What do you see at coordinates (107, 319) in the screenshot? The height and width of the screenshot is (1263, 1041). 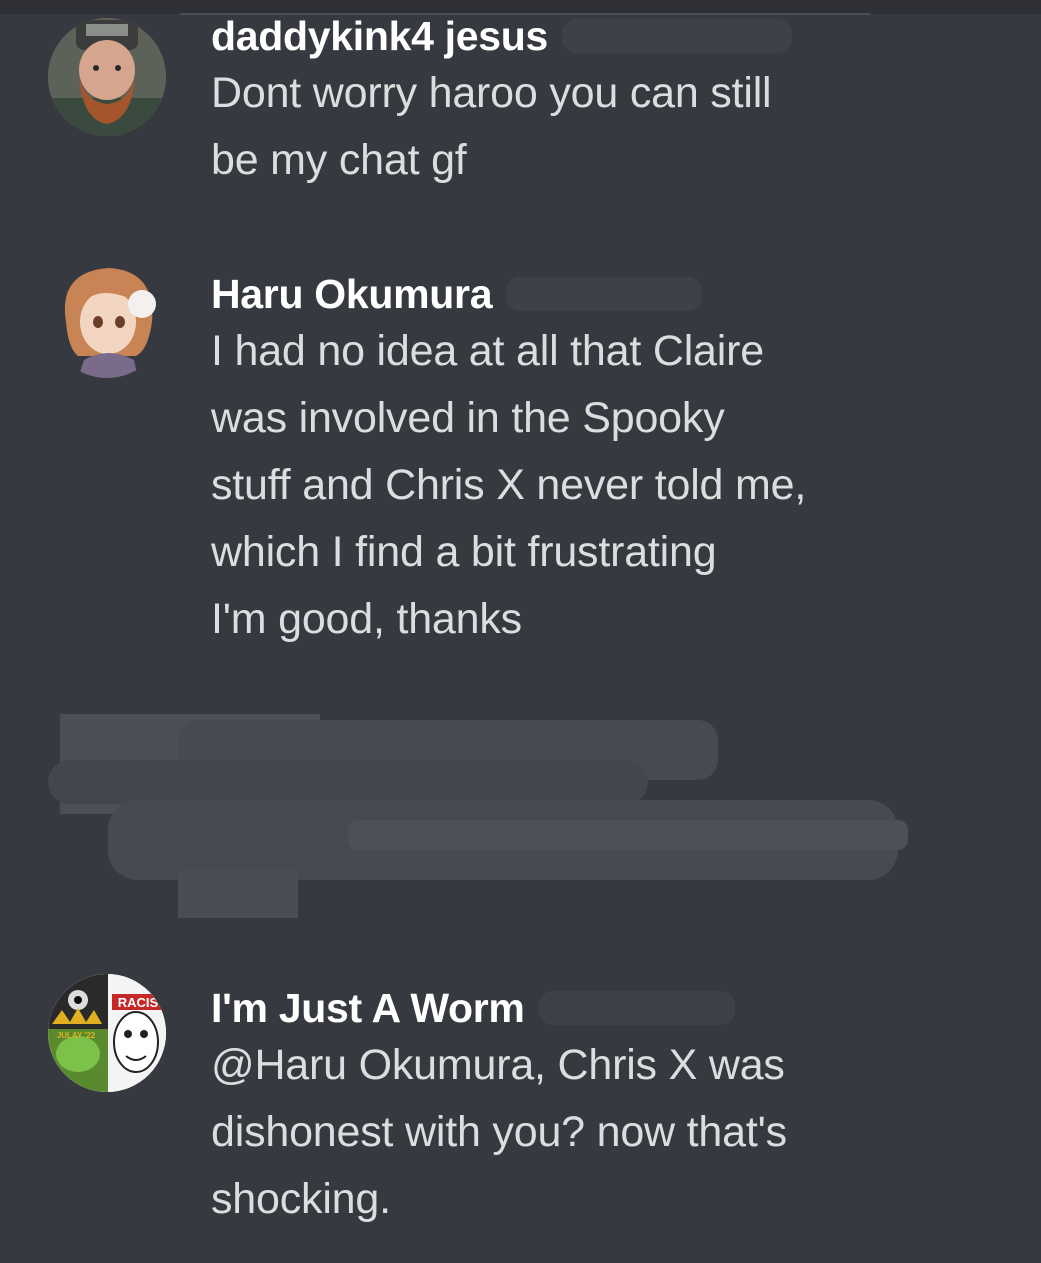 I see `anime-girl-avatar-icon` at bounding box center [107, 319].